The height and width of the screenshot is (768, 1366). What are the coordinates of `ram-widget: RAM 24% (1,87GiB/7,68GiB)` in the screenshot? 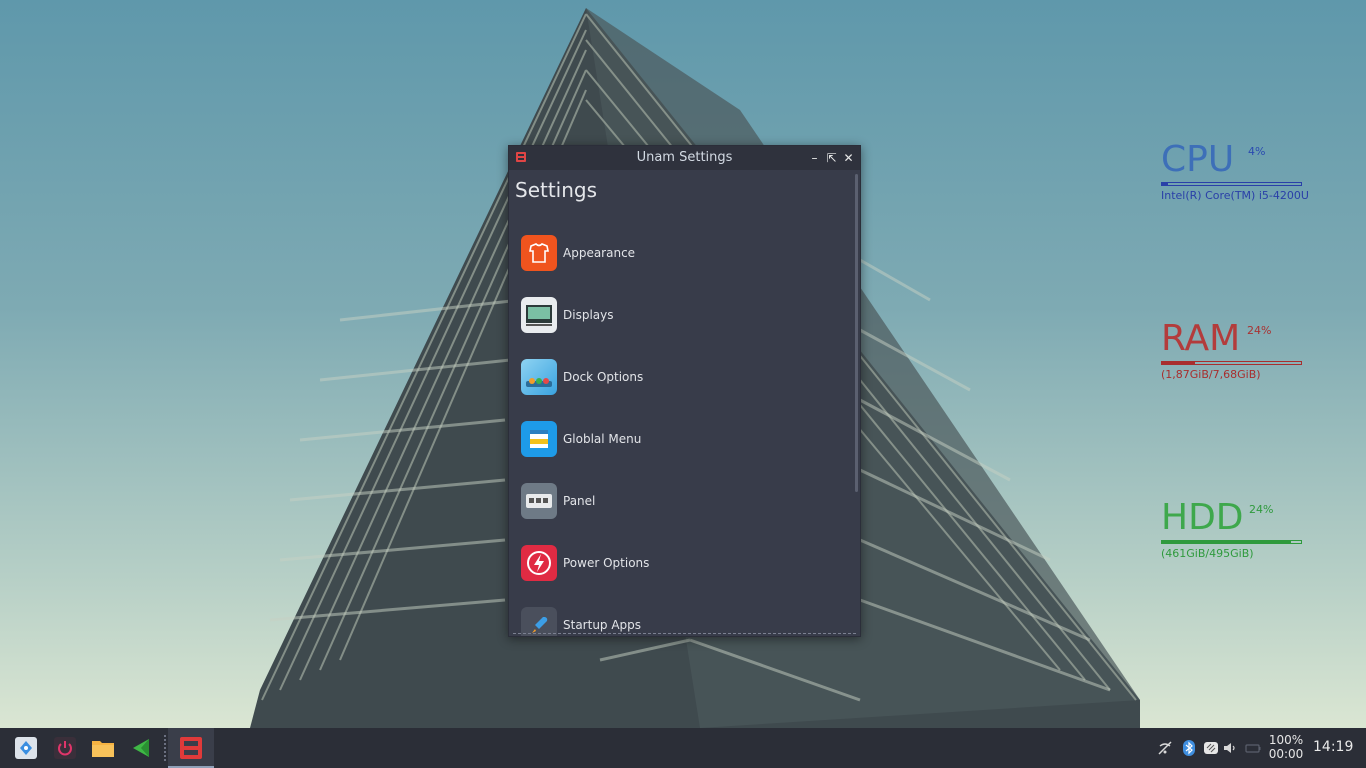 It's located at (1231, 351).